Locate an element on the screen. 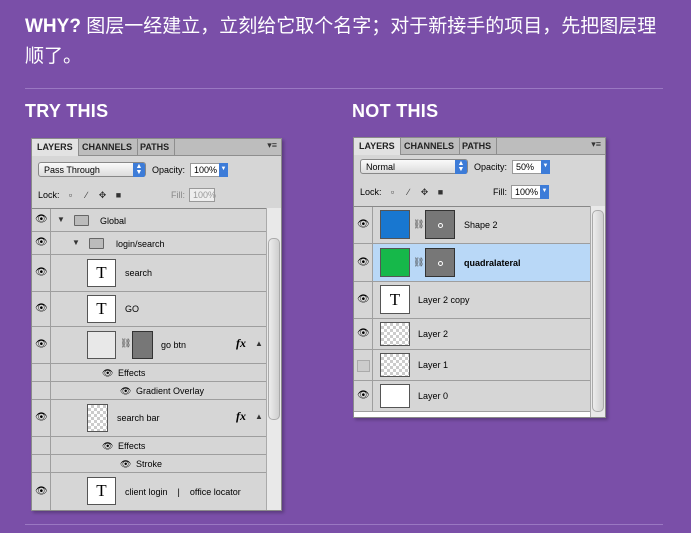 The image size is (691, 533). layer-go: 👁 T GO is located at coordinates (149, 309).